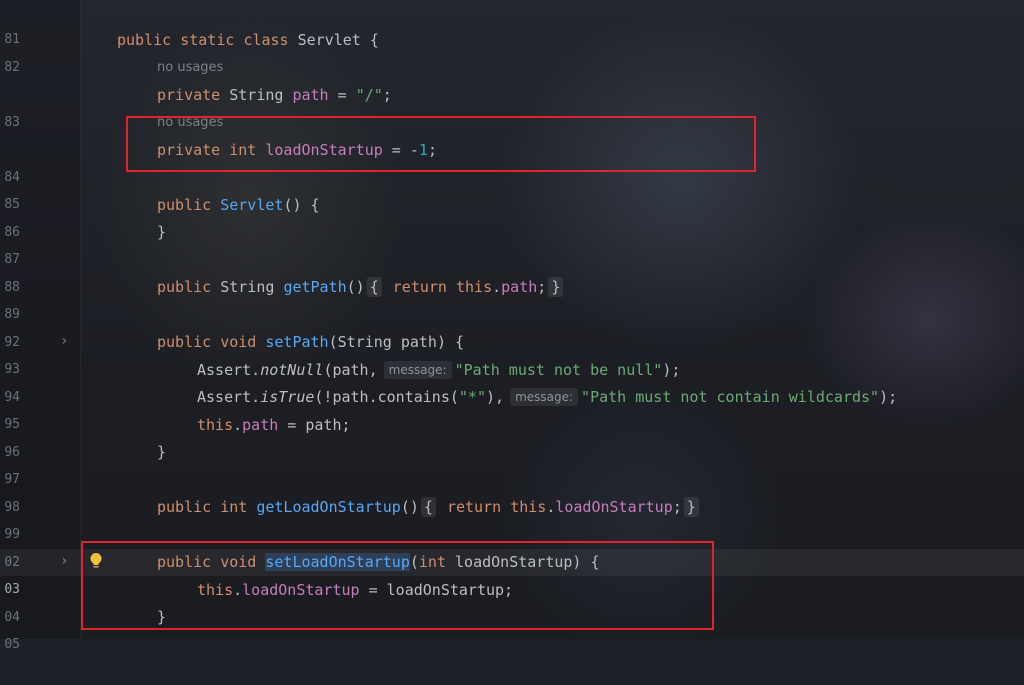  I want to click on code-line: 86 public Servlet() {, so click(512, 216).